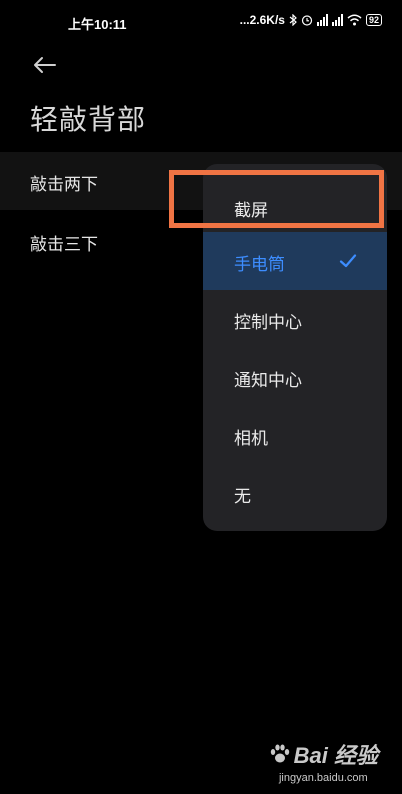 The image size is (402, 794). What do you see at coordinates (323, 778) in the screenshot?
I see `watermark-url: jingyan.baidu.com` at bounding box center [323, 778].